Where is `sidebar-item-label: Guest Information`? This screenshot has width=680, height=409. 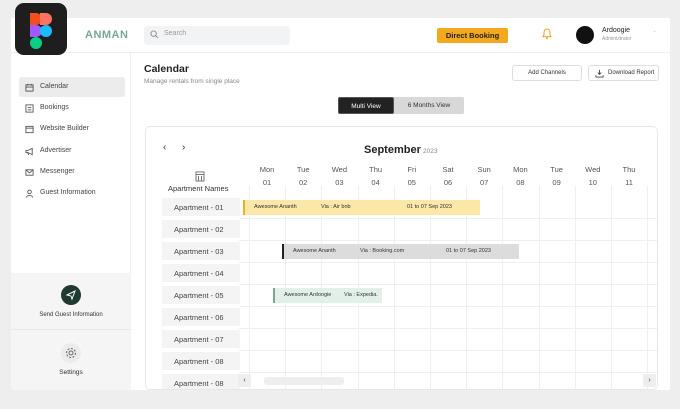 sidebar-item-label: Guest Information is located at coordinates (68, 192).